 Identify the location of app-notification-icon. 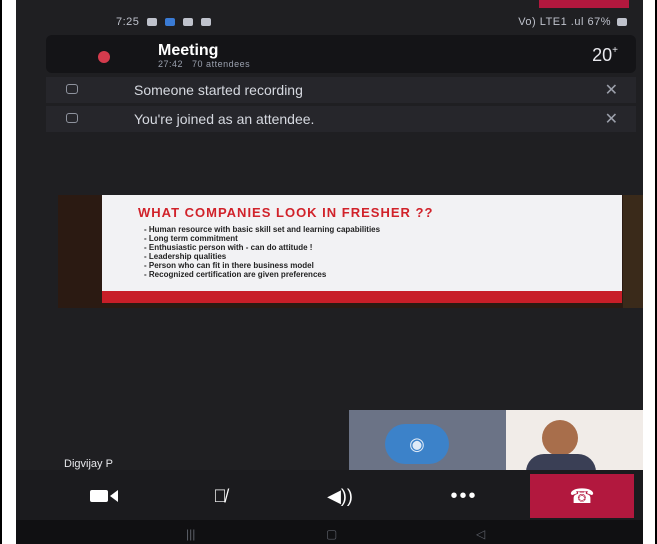
(170, 22).